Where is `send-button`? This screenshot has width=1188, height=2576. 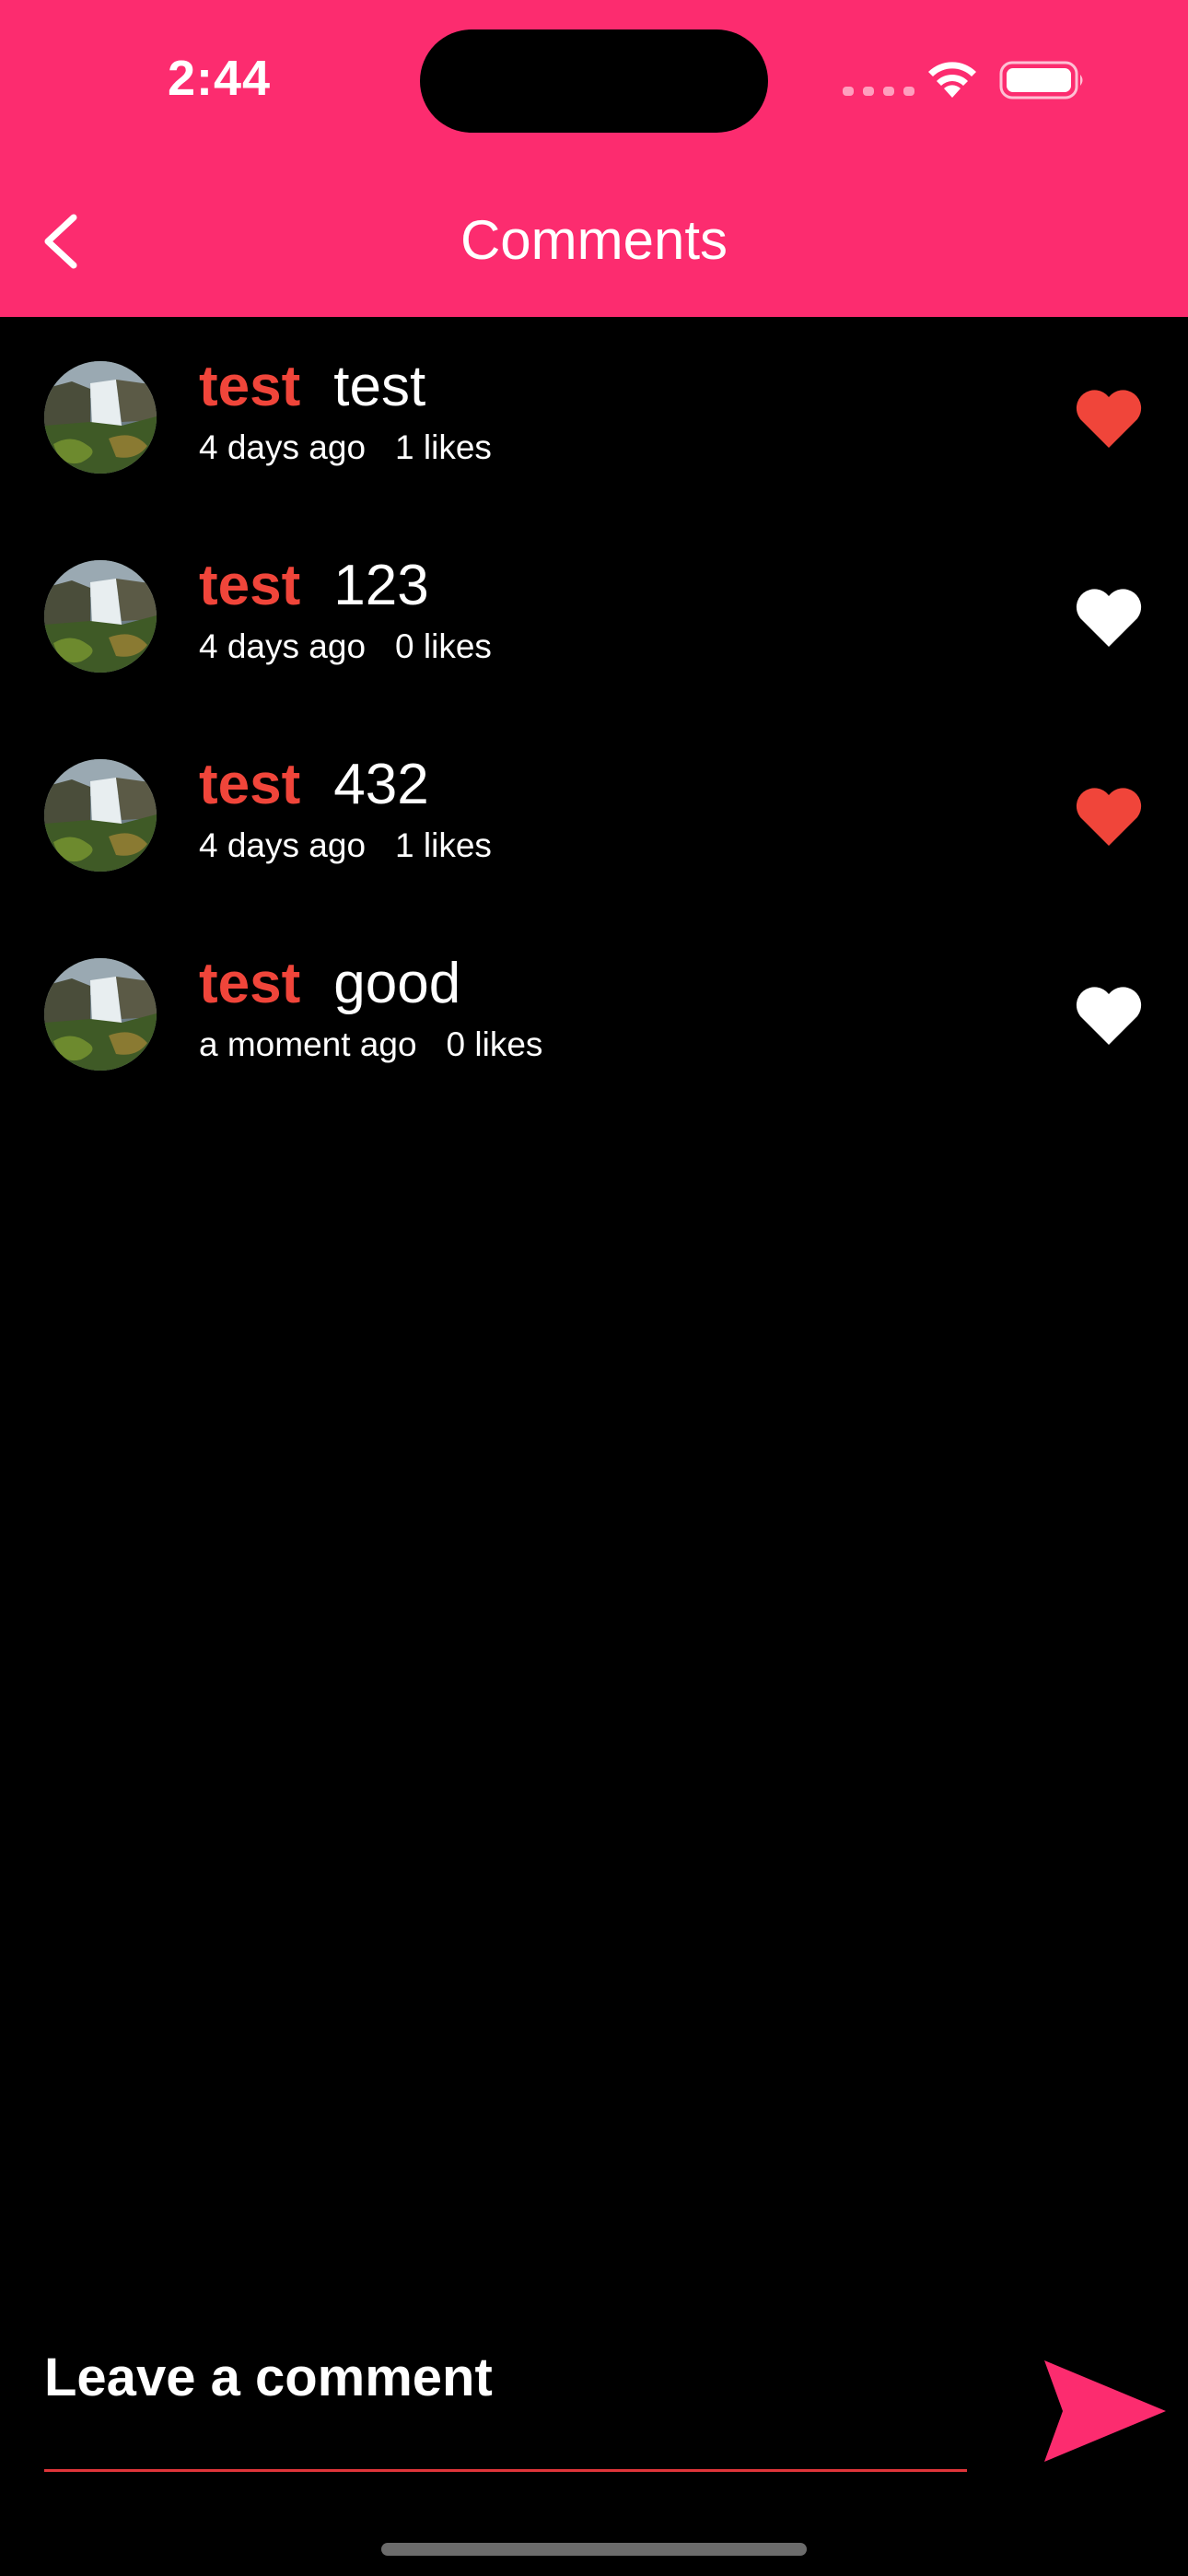 send-button is located at coordinates (1105, 2411).